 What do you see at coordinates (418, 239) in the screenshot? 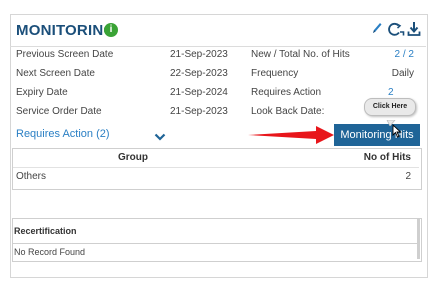
I see `scrollbar` at bounding box center [418, 239].